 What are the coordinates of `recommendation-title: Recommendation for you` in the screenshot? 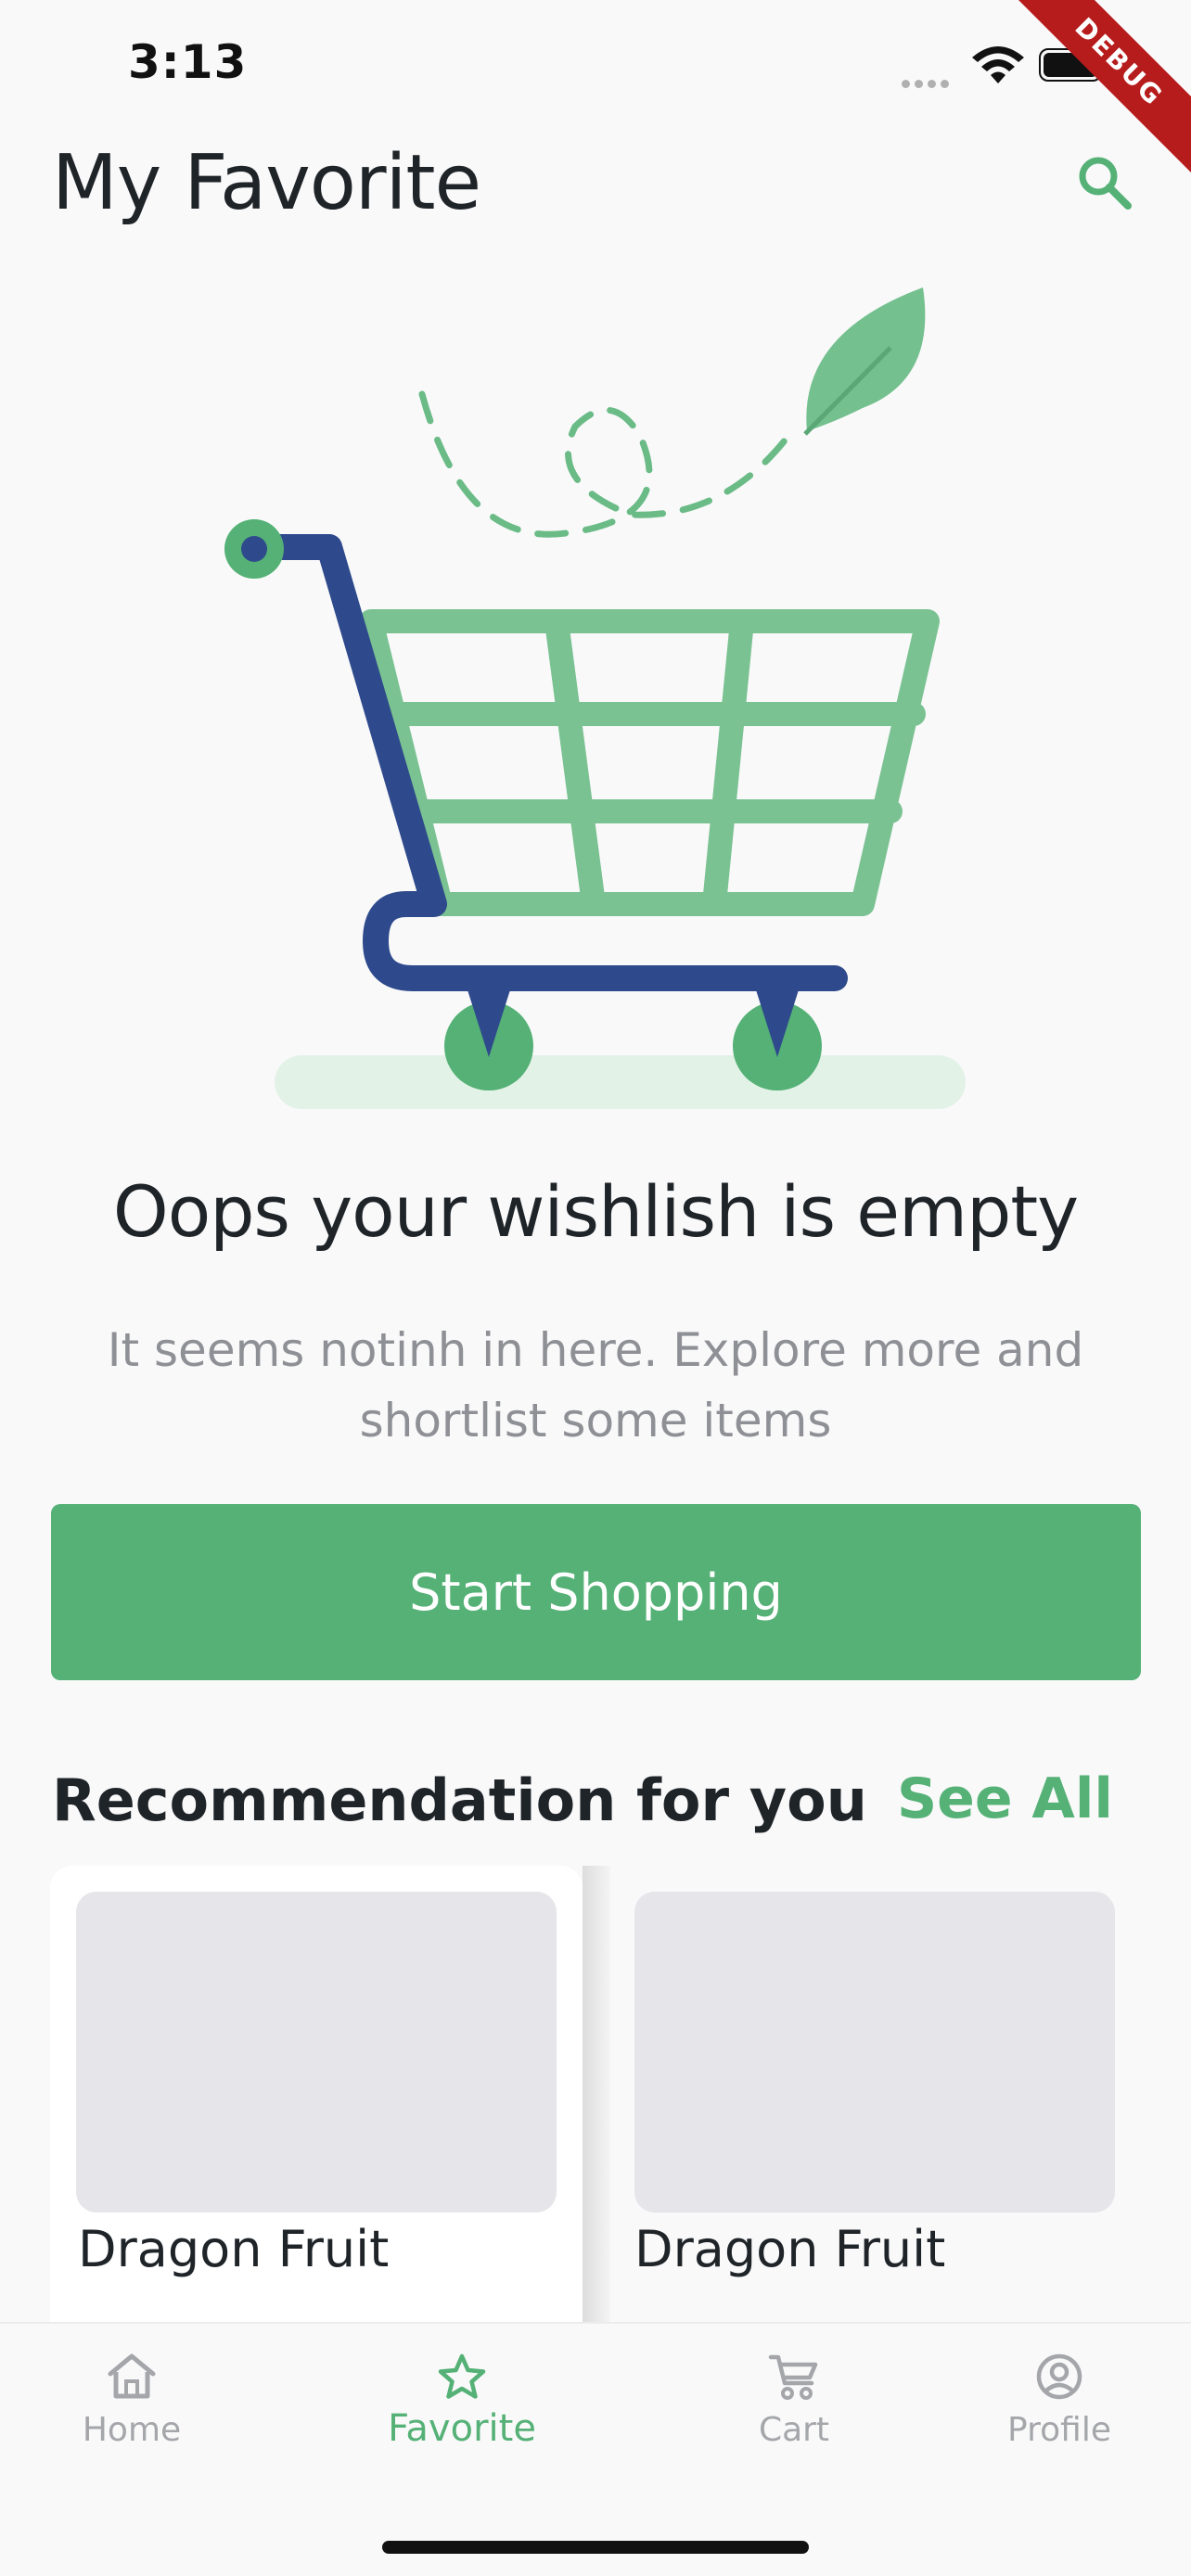 It's located at (459, 1800).